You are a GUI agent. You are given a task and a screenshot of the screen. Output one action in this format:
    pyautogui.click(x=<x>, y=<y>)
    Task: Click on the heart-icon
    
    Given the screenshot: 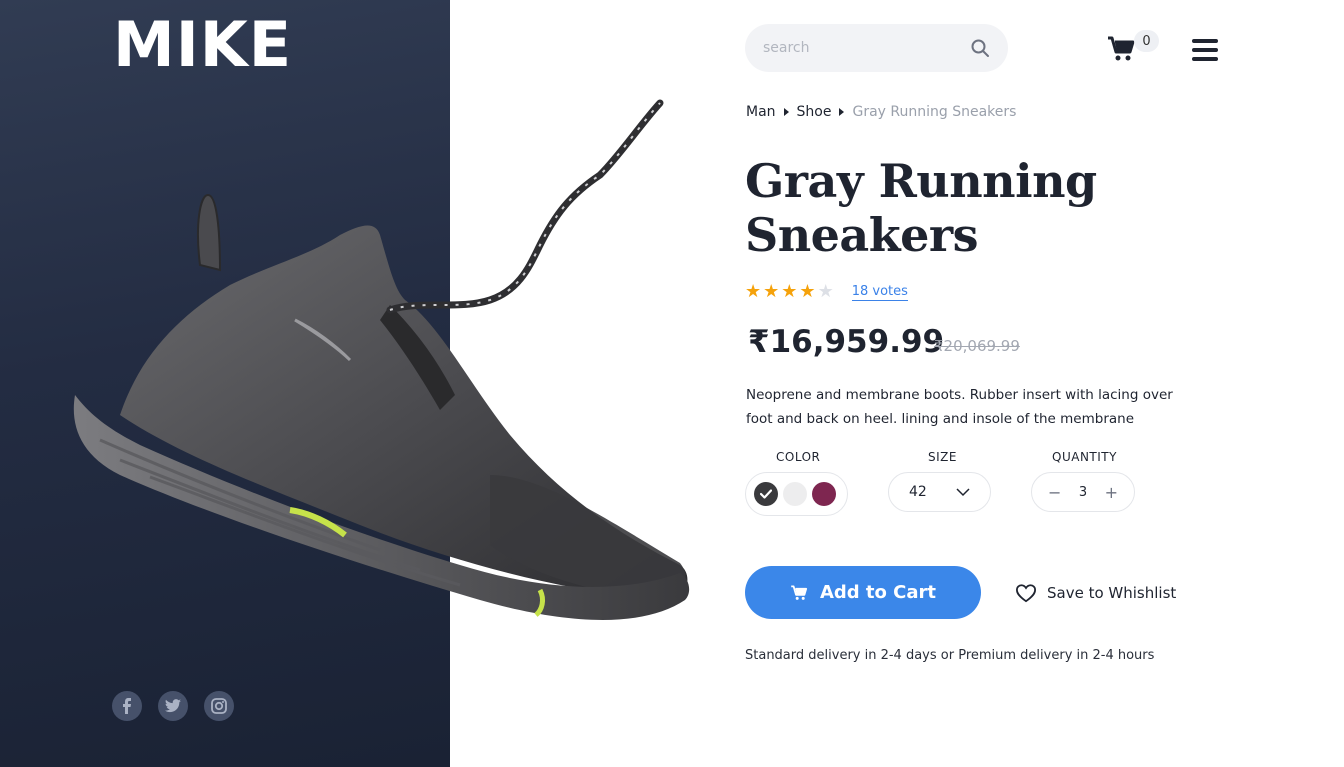 What is the action you would take?
    pyautogui.click(x=1026, y=593)
    